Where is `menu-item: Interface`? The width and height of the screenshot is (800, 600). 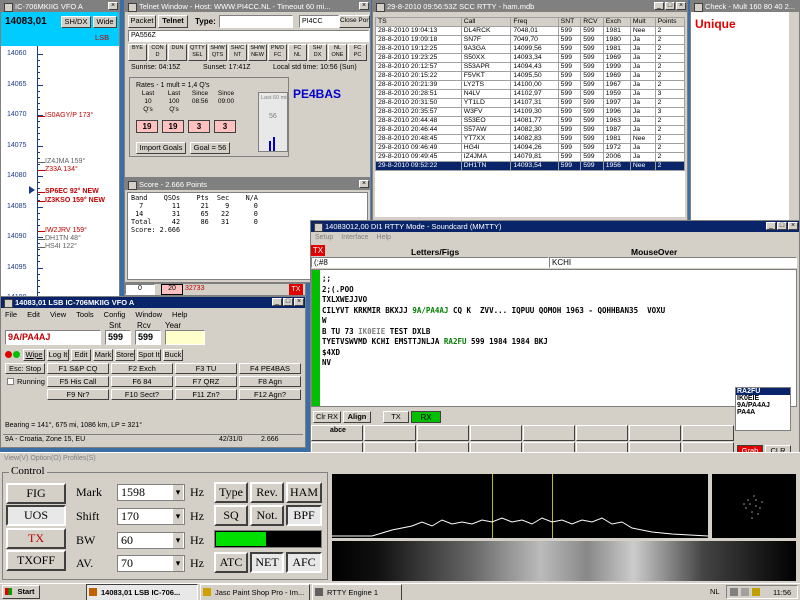 menu-item: Interface is located at coordinates (354, 237).